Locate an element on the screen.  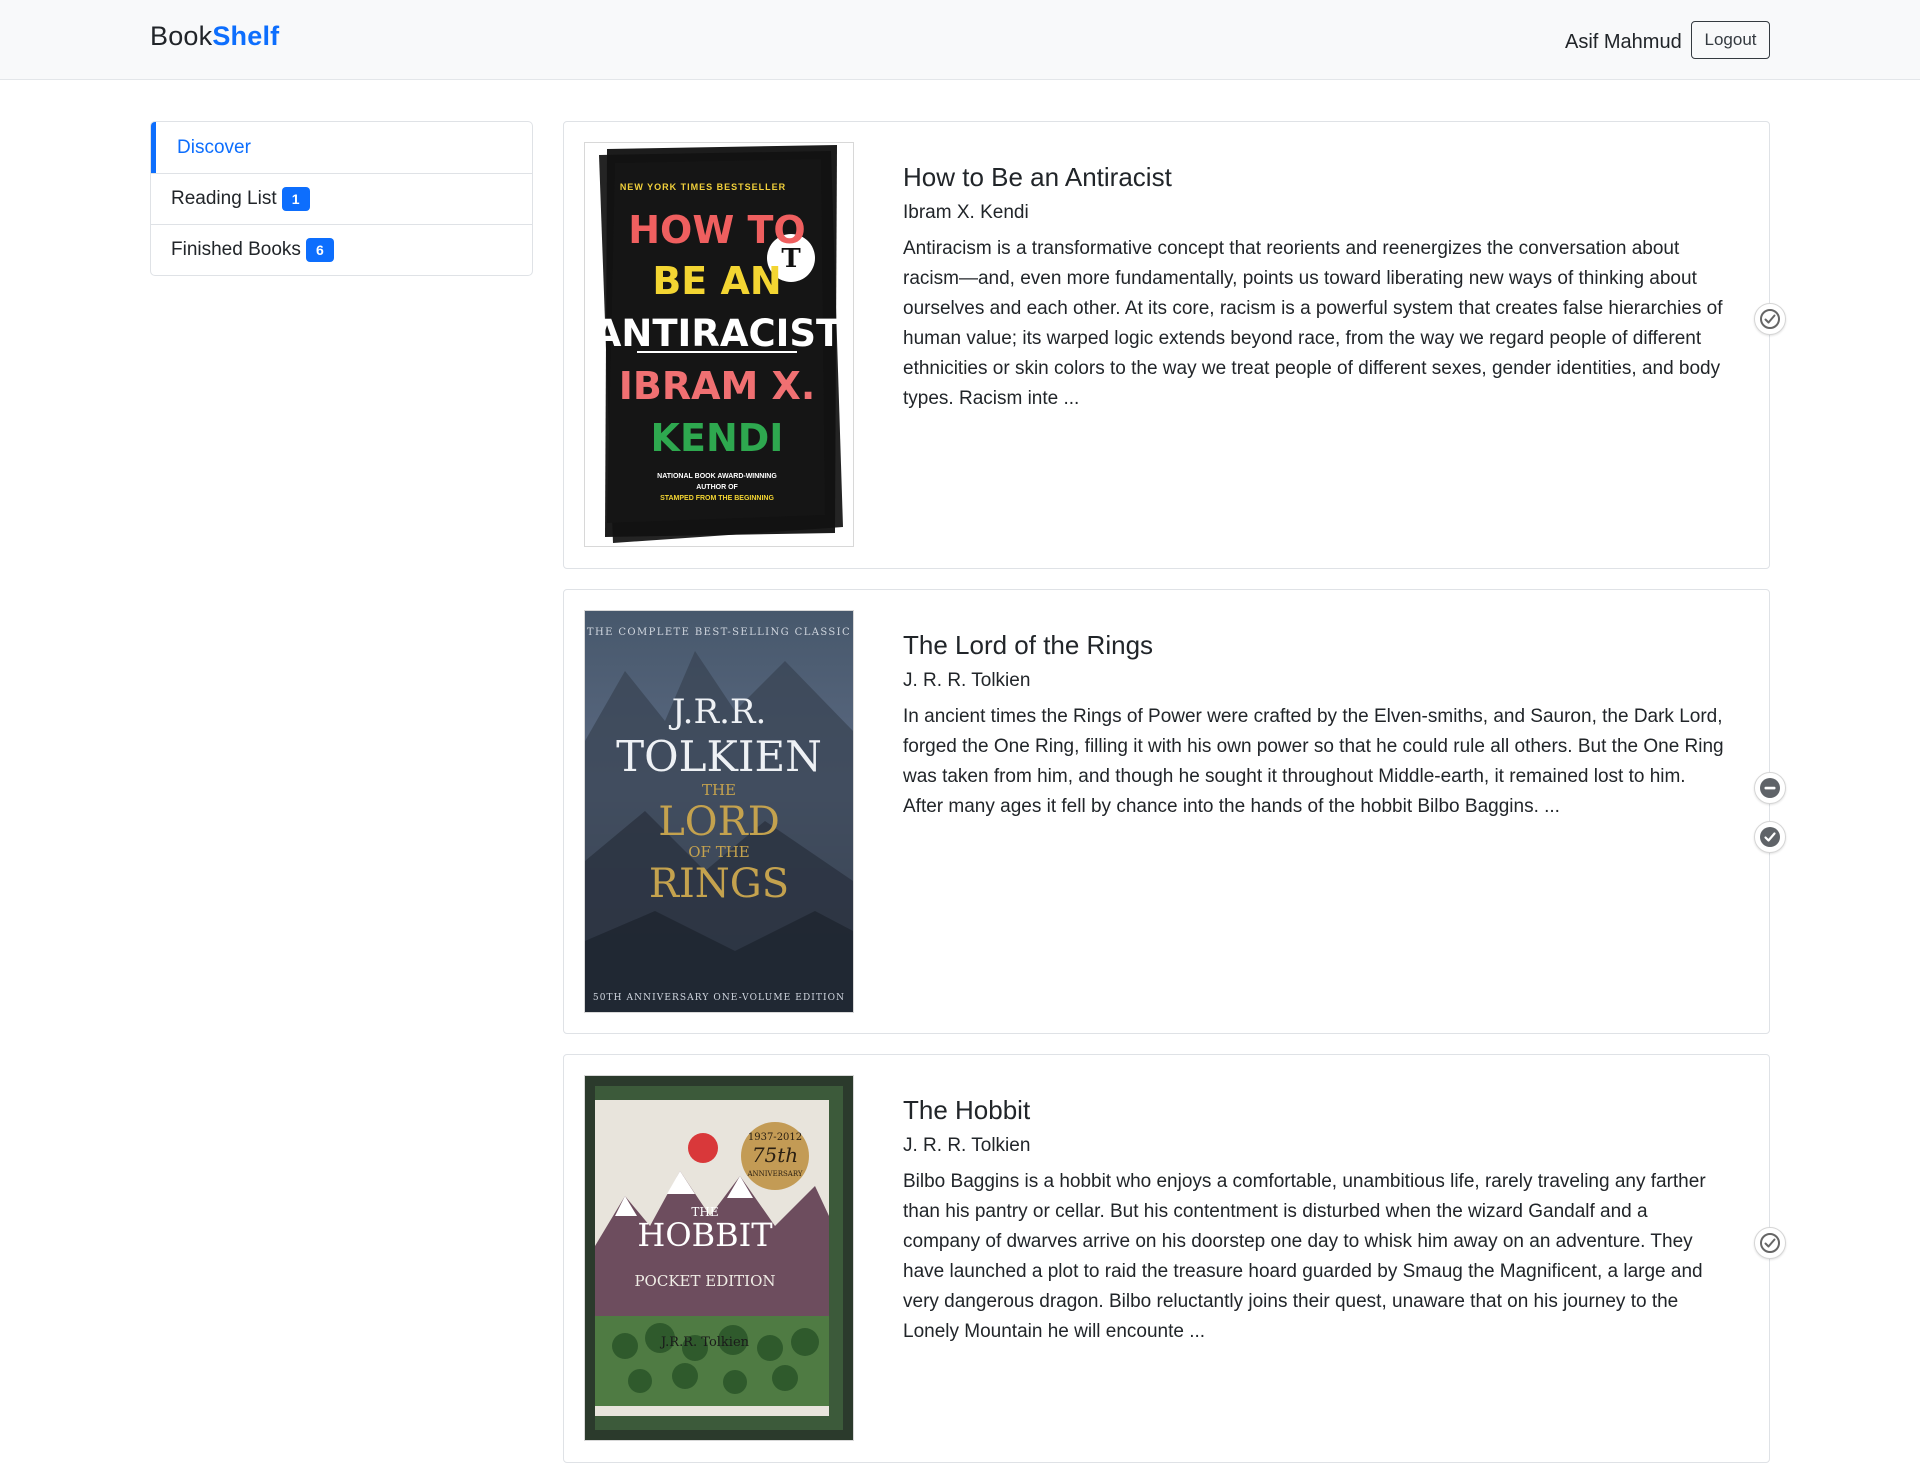
cover-title-line: OF THE is located at coordinates (719, 852).